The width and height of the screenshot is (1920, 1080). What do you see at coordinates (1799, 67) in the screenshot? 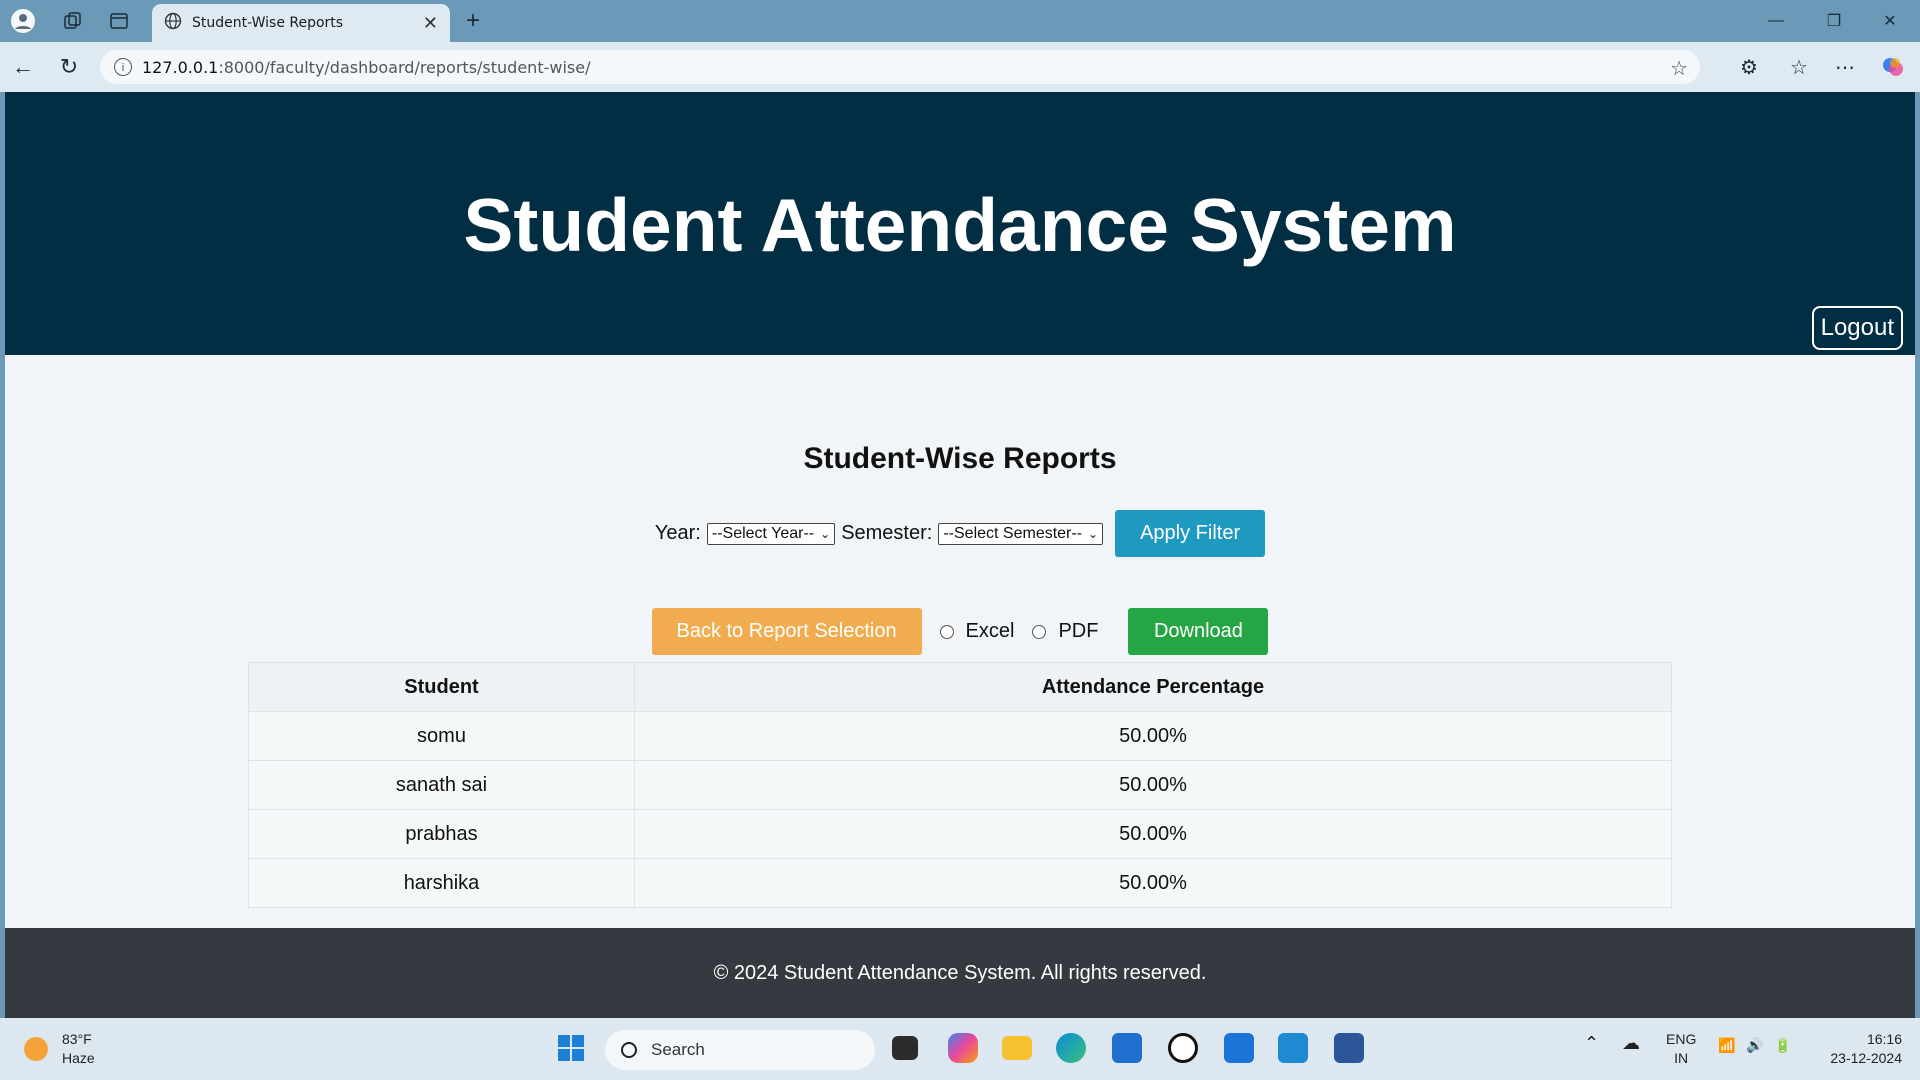
I see `favorites-icon: ☆` at bounding box center [1799, 67].